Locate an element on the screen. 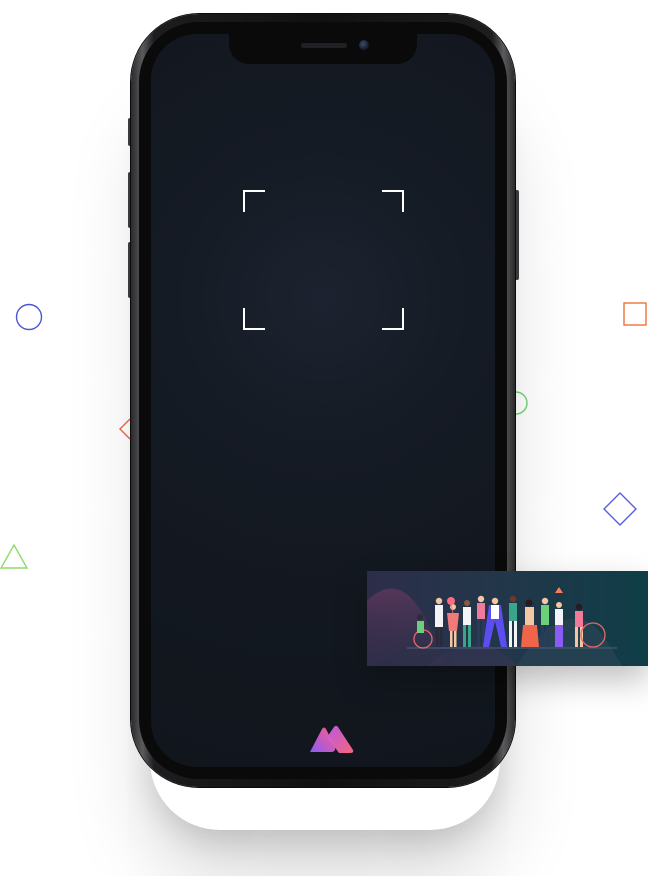  viewfinder-corner-bottom-left is located at coordinates (254, 319).